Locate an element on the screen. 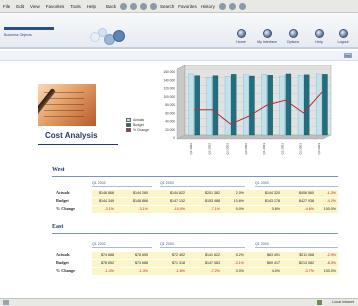  table-cell: 2.0% is located at coordinates (239, 193).